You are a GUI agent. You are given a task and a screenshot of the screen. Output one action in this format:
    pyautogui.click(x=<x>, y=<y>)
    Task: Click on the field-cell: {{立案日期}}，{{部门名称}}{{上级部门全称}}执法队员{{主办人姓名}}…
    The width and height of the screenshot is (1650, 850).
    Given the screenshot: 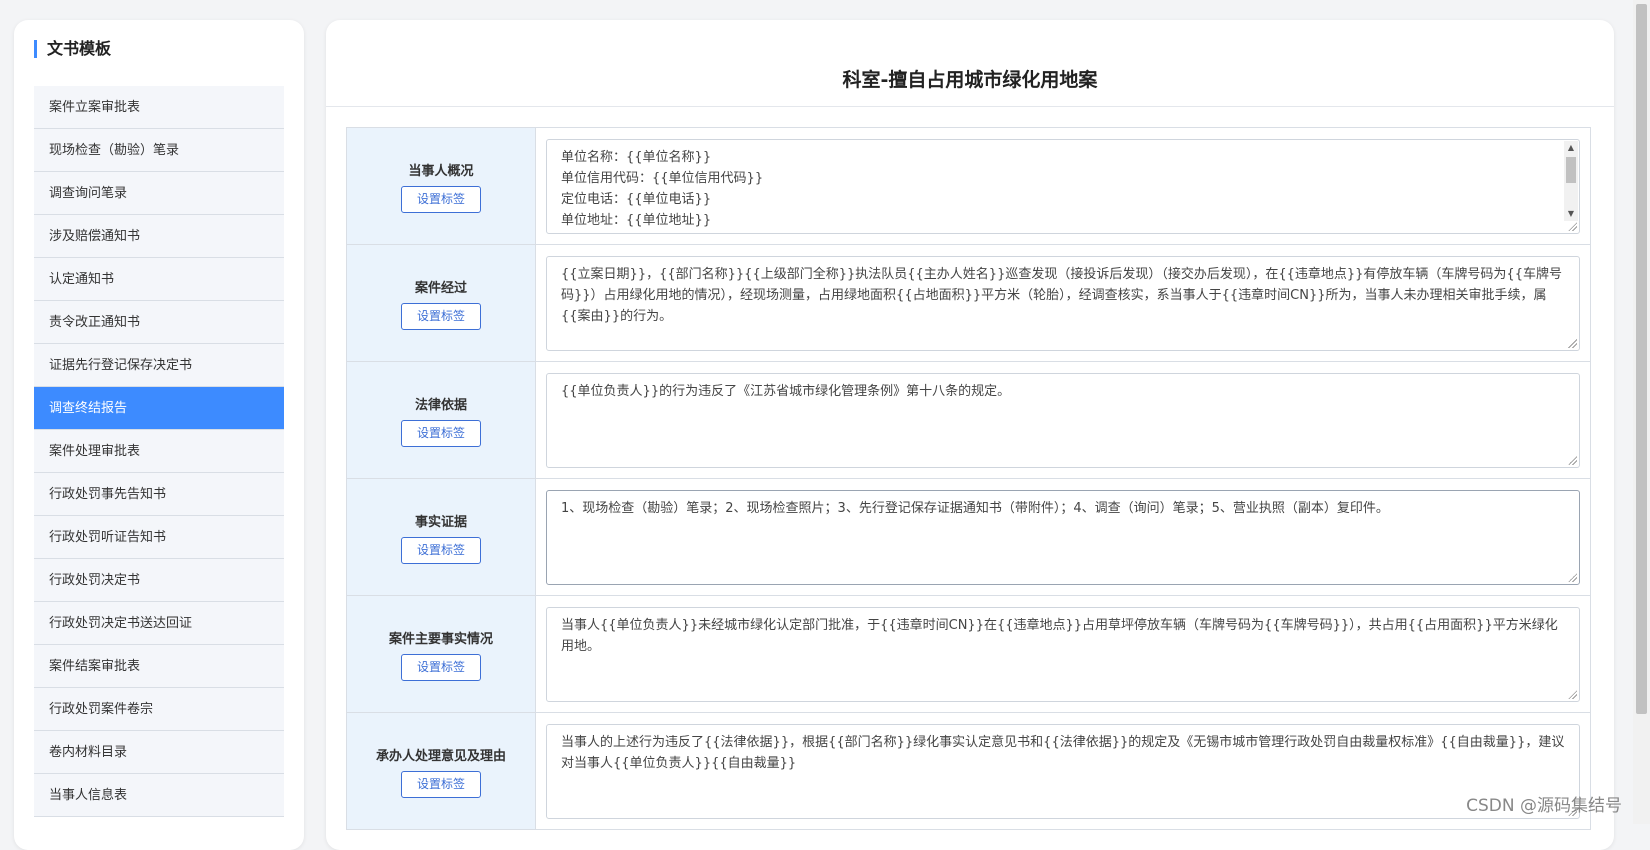 What is the action you would take?
    pyautogui.click(x=1063, y=303)
    